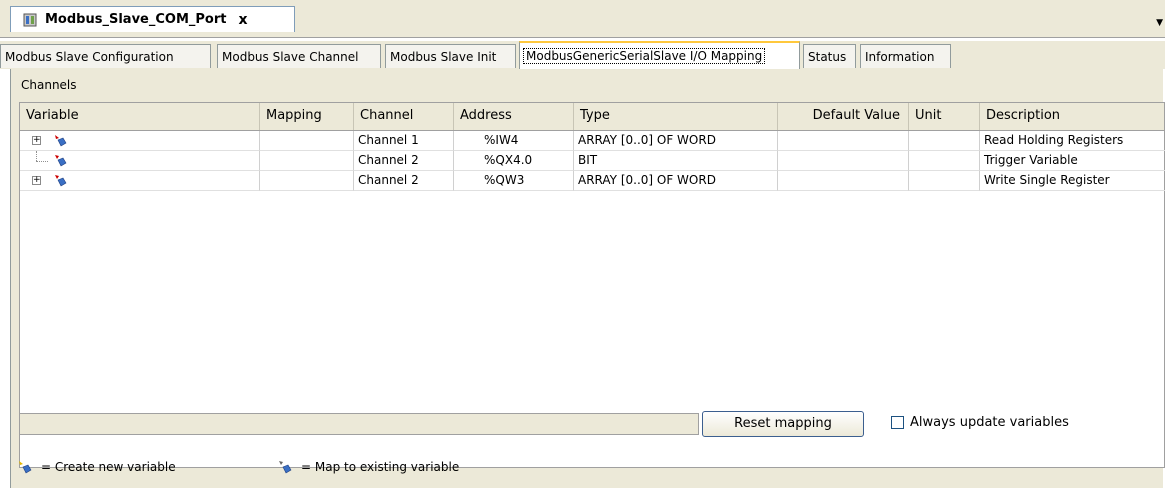  What do you see at coordinates (307, 116) in the screenshot?
I see `column-header-mapping: Mapping` at bounding box center [307, 116].